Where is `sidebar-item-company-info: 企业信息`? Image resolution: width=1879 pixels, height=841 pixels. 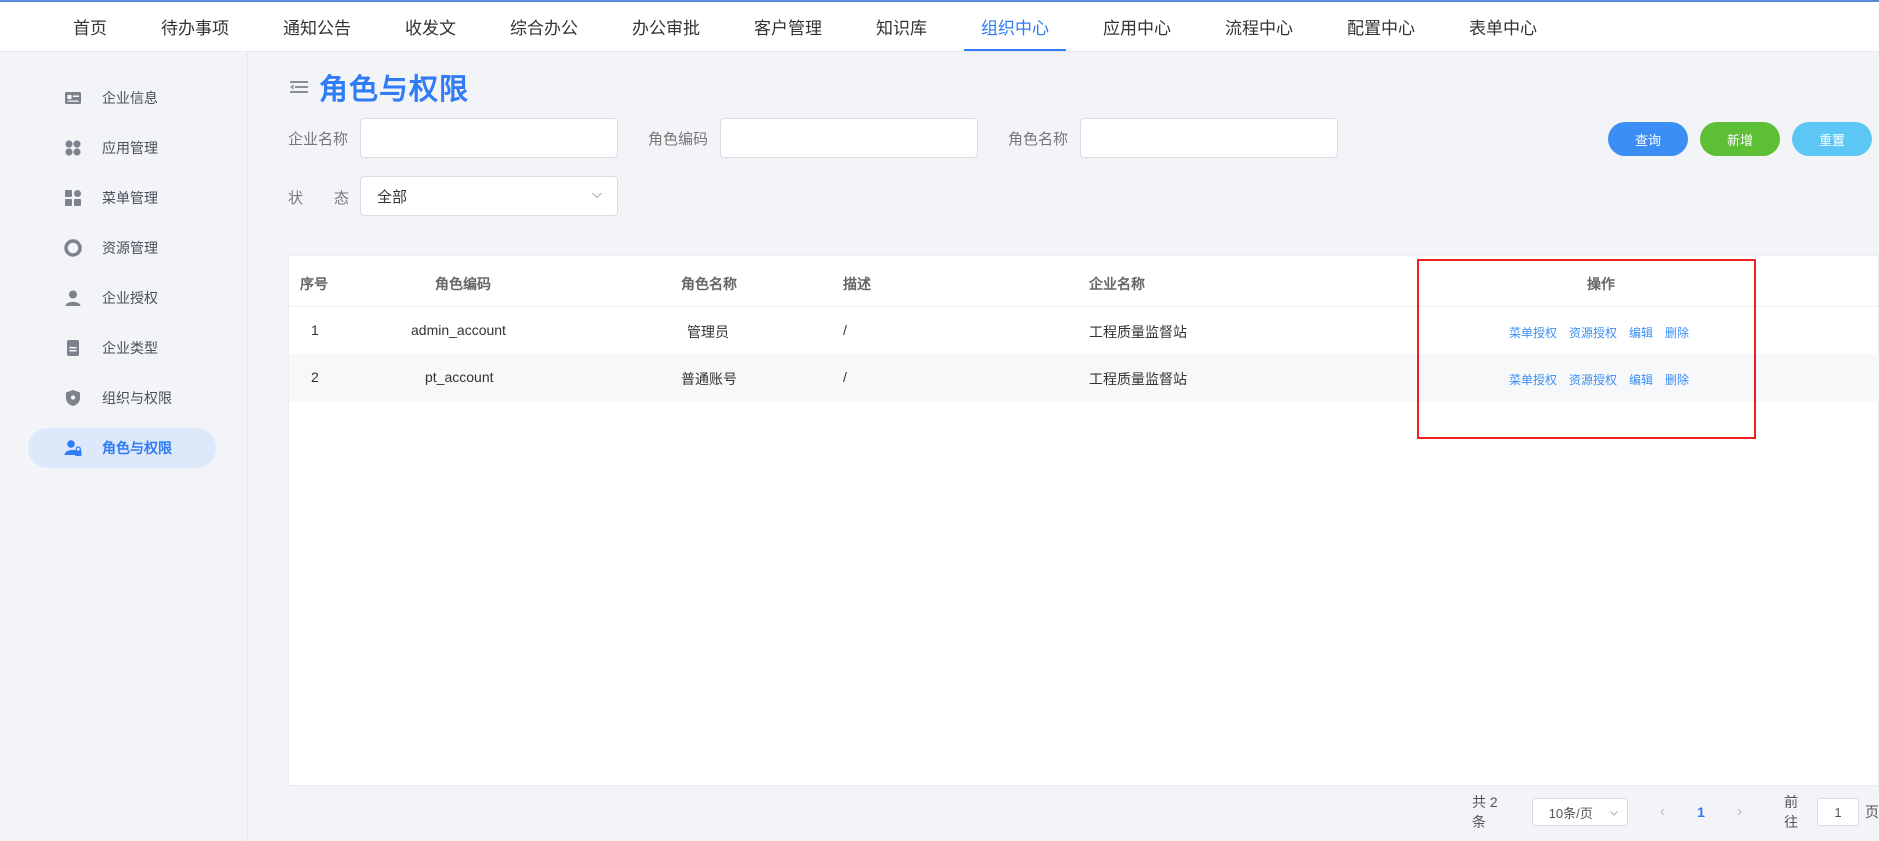 sidebar-item-company-info: 企业信息 is located at coordinates (122, 98).